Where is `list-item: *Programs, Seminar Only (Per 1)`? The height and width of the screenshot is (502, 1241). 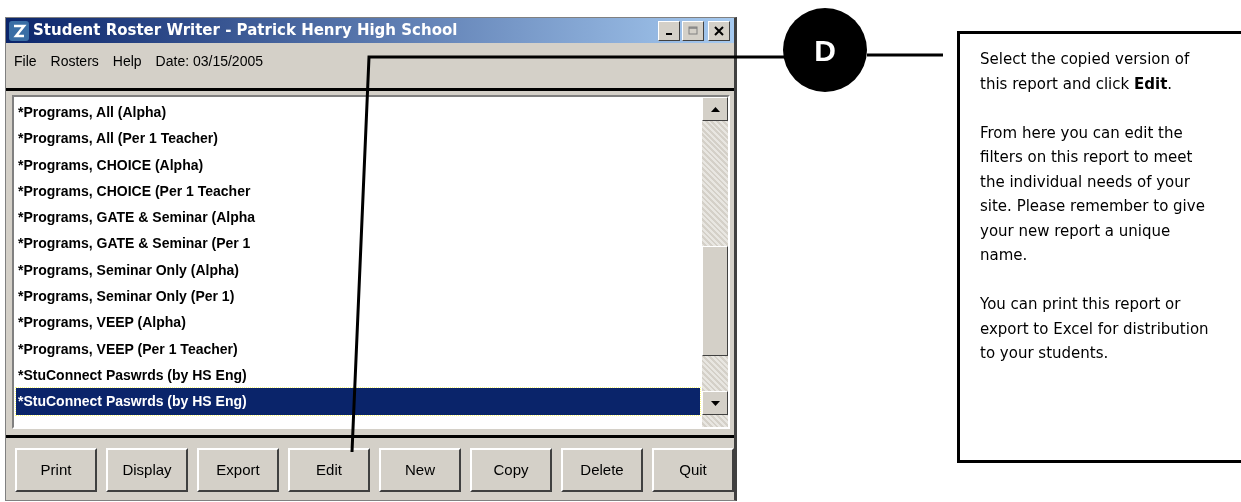
list-item: *Programs, Seminar Only (Per 1) is located at coordinates (358, 296).